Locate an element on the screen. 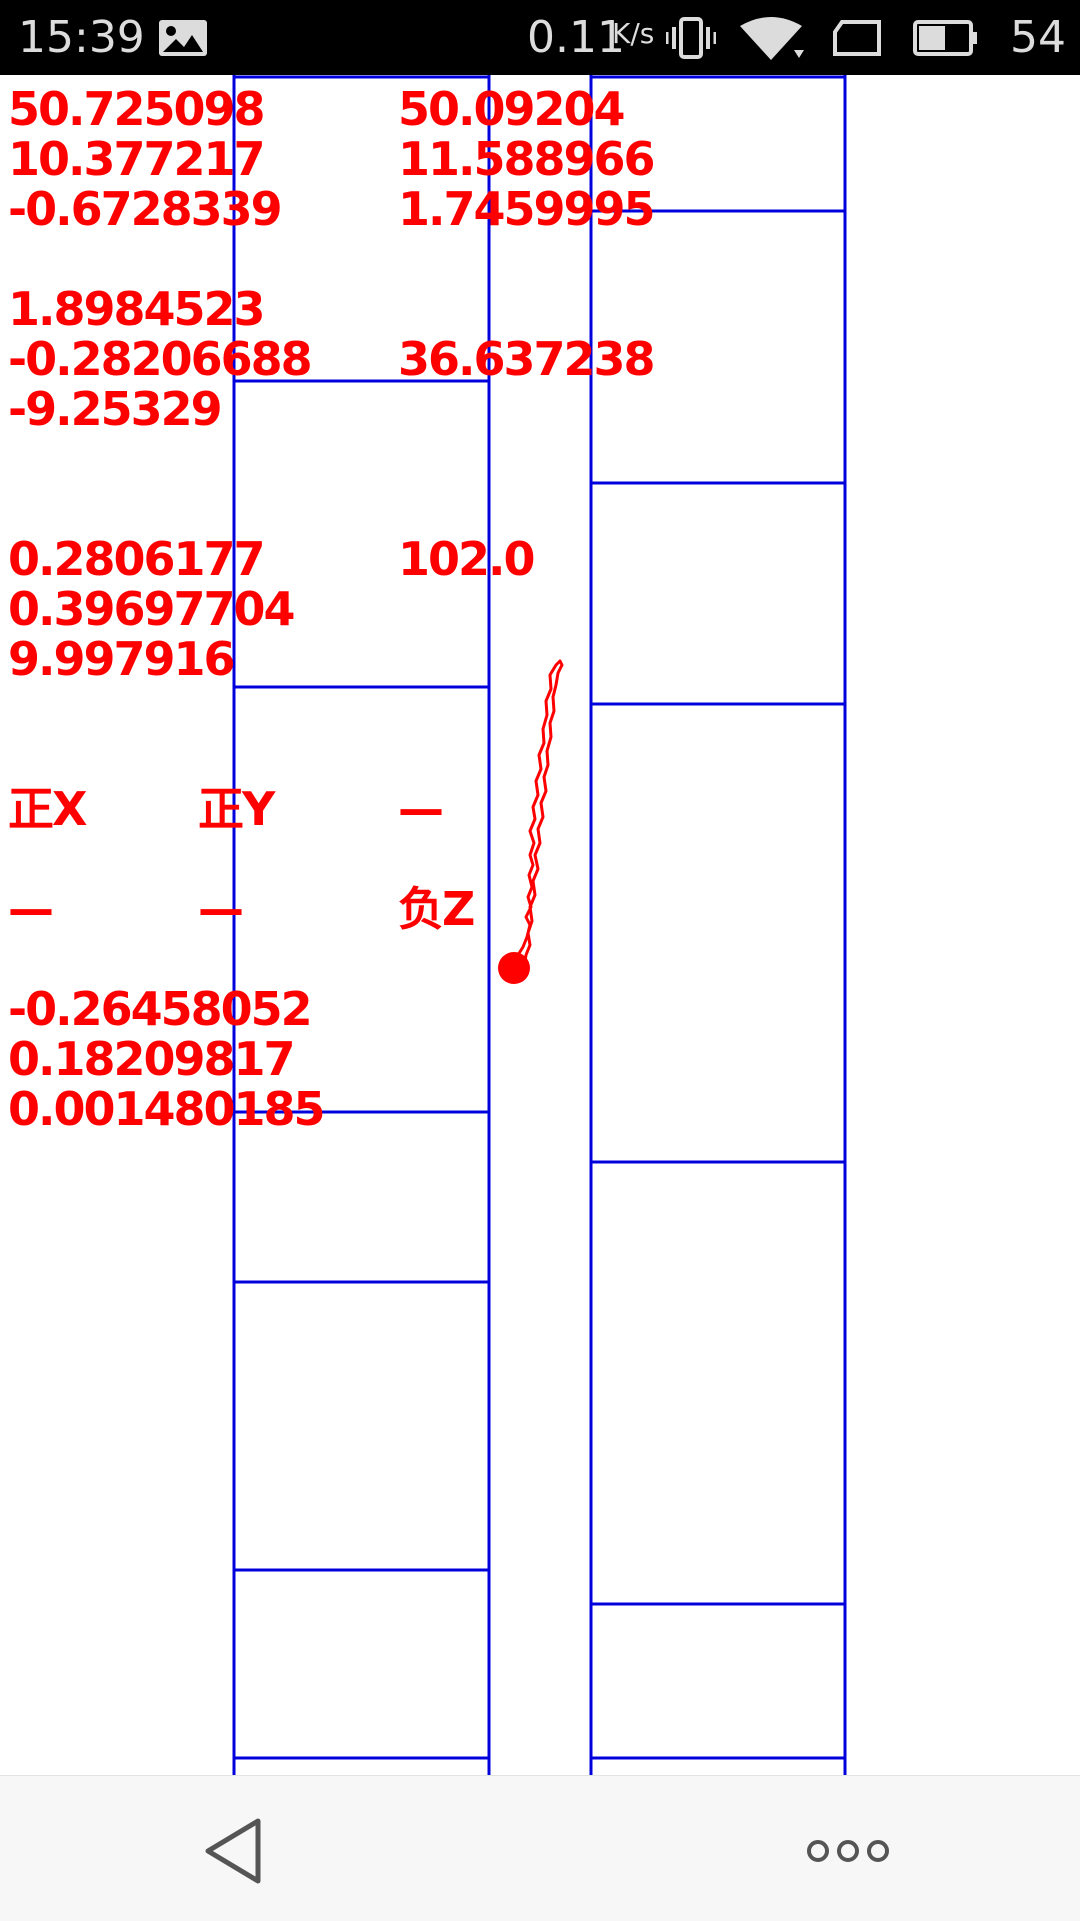 The height and width of the screenshot is (1921, 1080). reading-l2-2: -0.28206688 is located at coordinates (160, 359).